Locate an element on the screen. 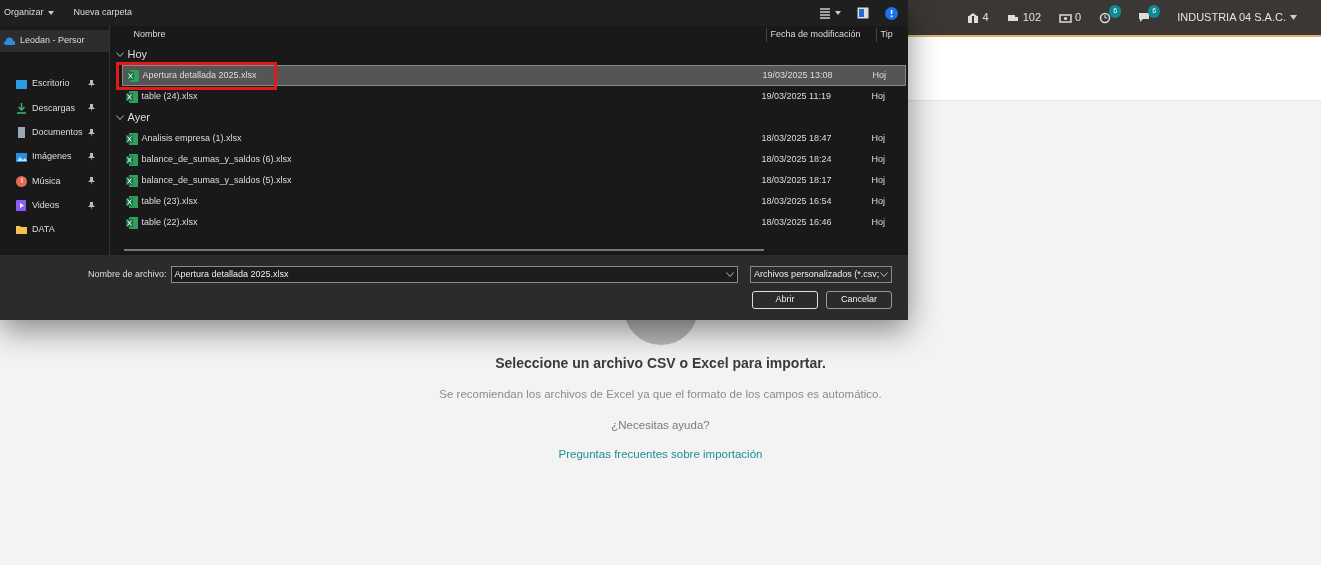 The height and width of the screenshot is (565, 1321). file-row: table (23).xlsx 18/03/2025 16:54 Hoj is located at coordinates (513, 201).